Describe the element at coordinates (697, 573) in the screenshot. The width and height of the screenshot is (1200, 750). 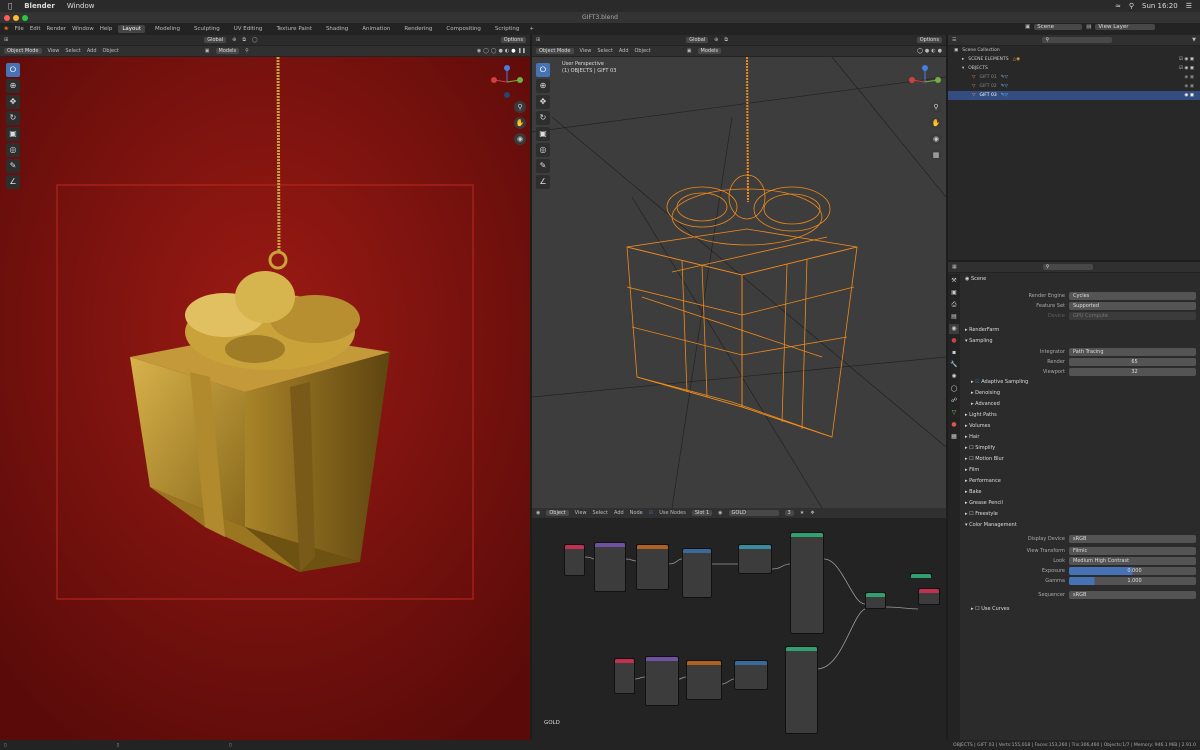
I see `node-color-ramp` at that location.